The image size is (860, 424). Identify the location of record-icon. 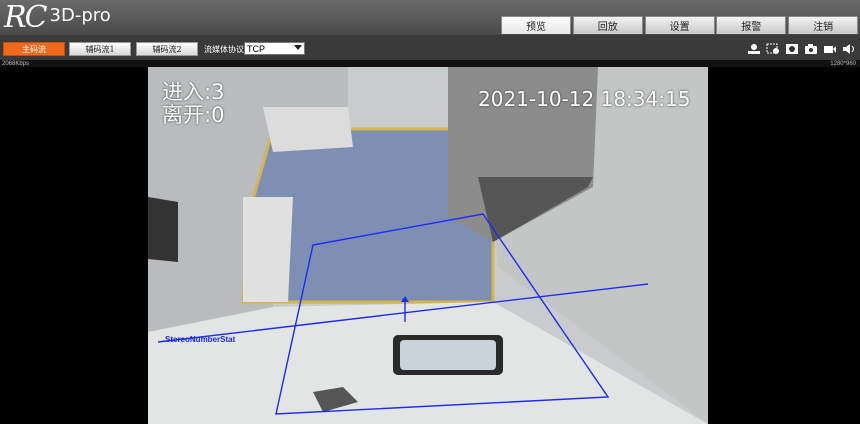
(792, 49).